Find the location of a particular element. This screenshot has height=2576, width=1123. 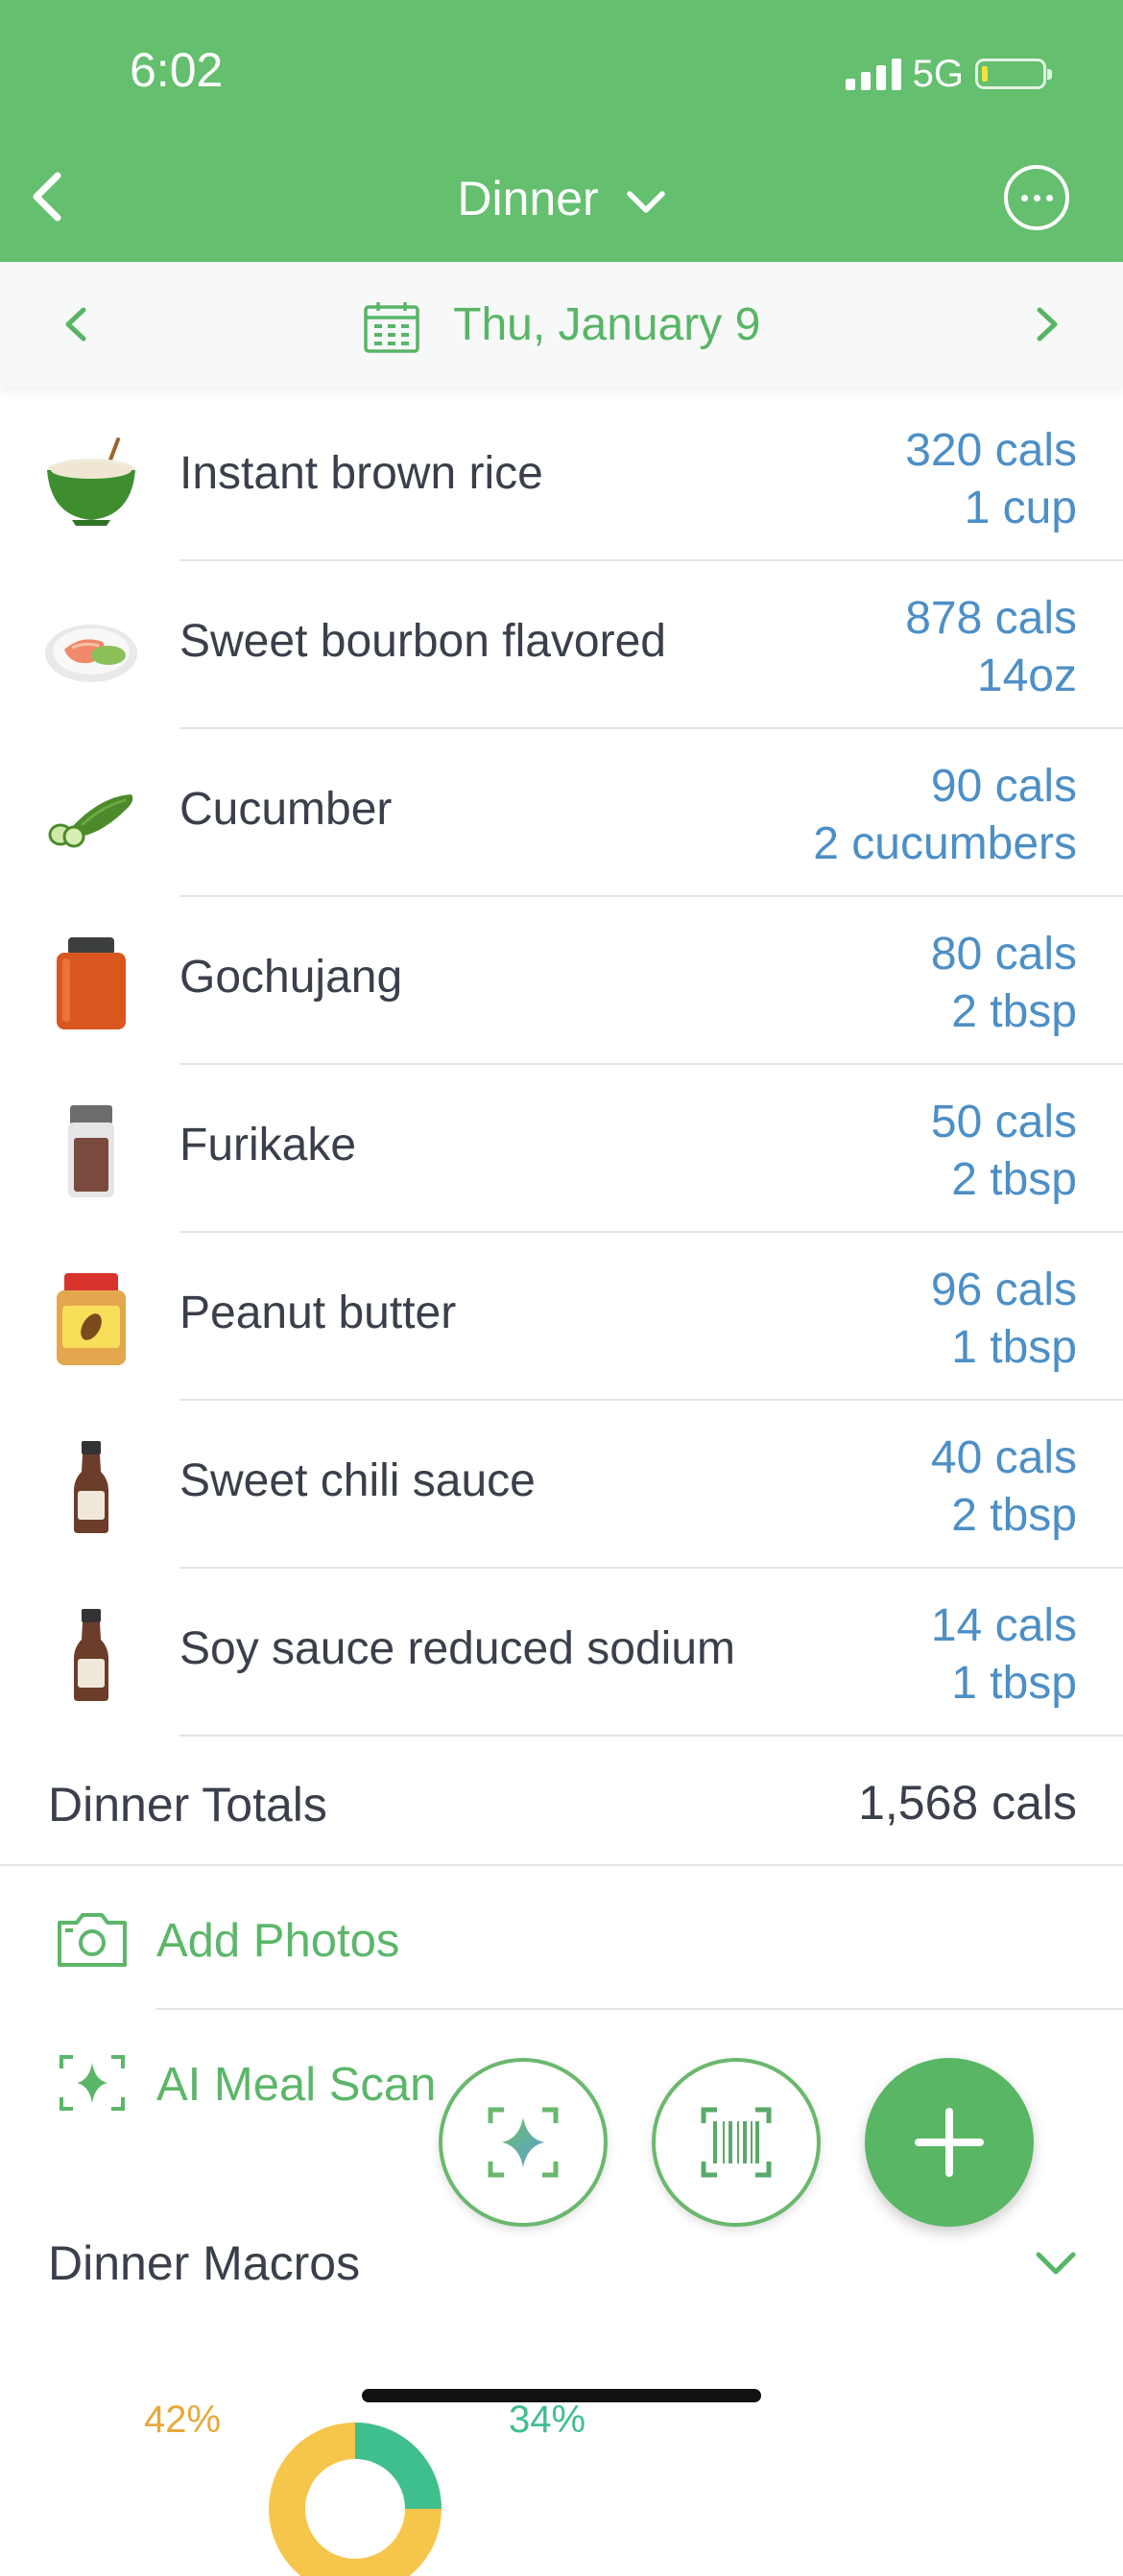

food-name: Sweet bourbon flavored is located at coordinates (422, 641).